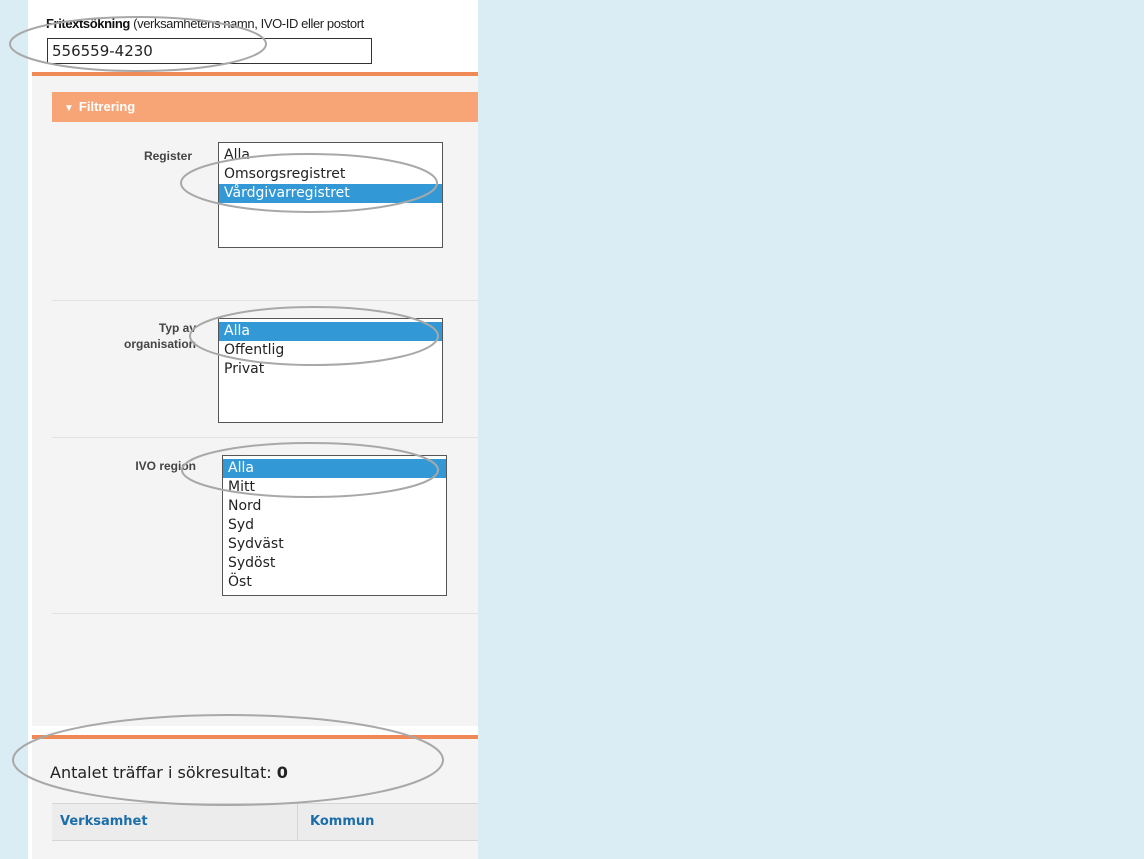 The width and height of the screenshot is (1144, 859). I want to click on result-count: Antalet träffar i sökresultat: 0, so click(169, 772).